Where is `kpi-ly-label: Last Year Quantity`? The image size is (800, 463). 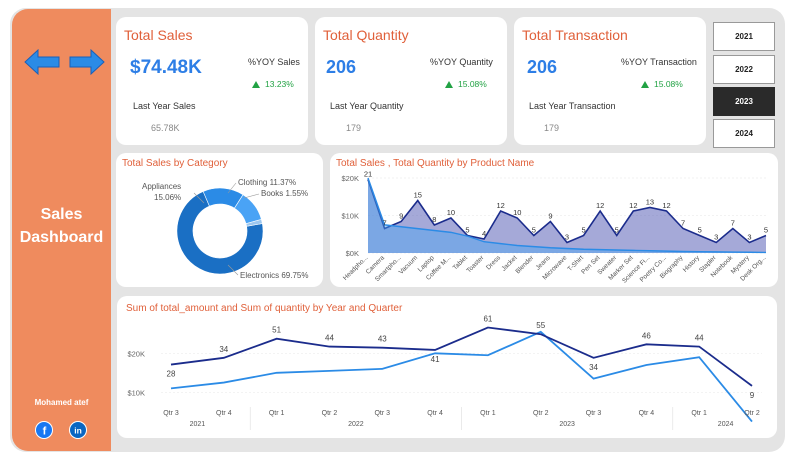 kpi-ly-label: Last Year Quantity is located at coordinates (367, 106).